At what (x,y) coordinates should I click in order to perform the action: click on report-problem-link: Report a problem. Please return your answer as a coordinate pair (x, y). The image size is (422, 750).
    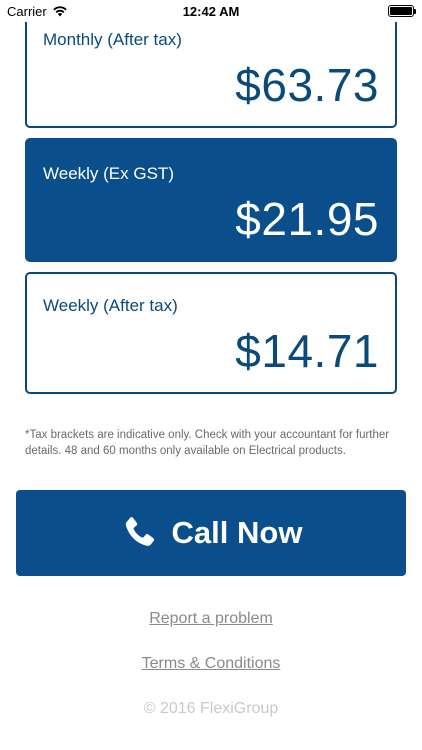
    Looking at the image, I should click on (211, 619).